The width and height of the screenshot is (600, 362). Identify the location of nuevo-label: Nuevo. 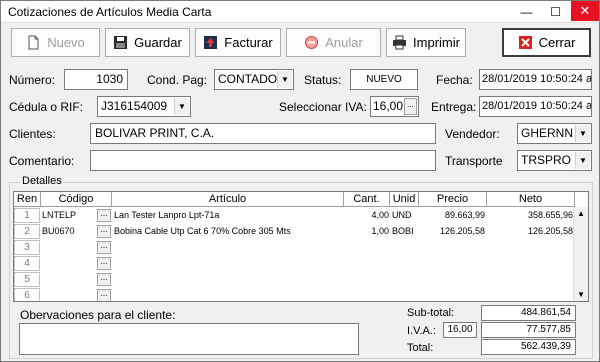
(66, 42).